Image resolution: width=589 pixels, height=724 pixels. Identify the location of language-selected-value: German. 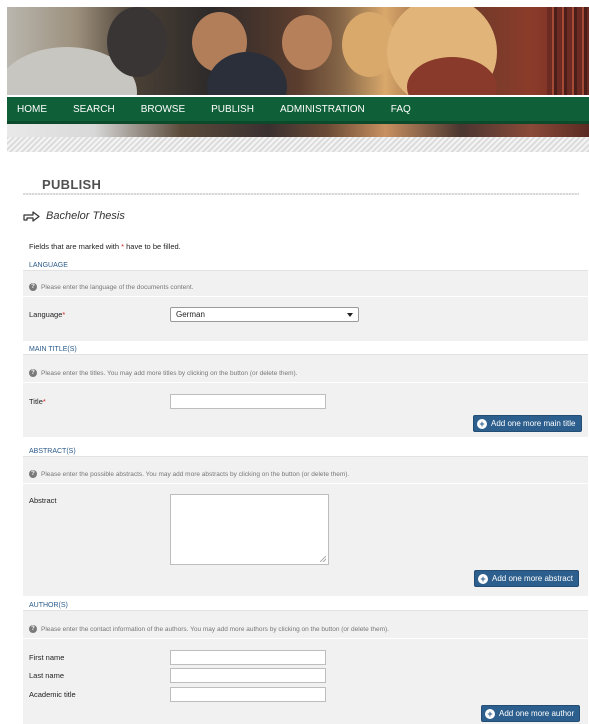
(190, 314).